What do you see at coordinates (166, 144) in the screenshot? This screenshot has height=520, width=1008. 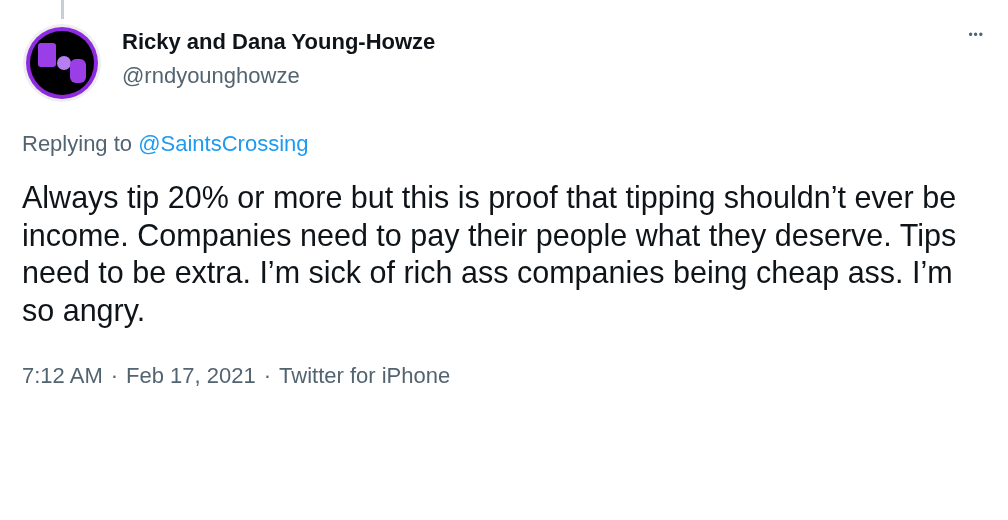 I see `replying-to-text: Replying to @SaintsCrossing` at bounding box center [166, 144].